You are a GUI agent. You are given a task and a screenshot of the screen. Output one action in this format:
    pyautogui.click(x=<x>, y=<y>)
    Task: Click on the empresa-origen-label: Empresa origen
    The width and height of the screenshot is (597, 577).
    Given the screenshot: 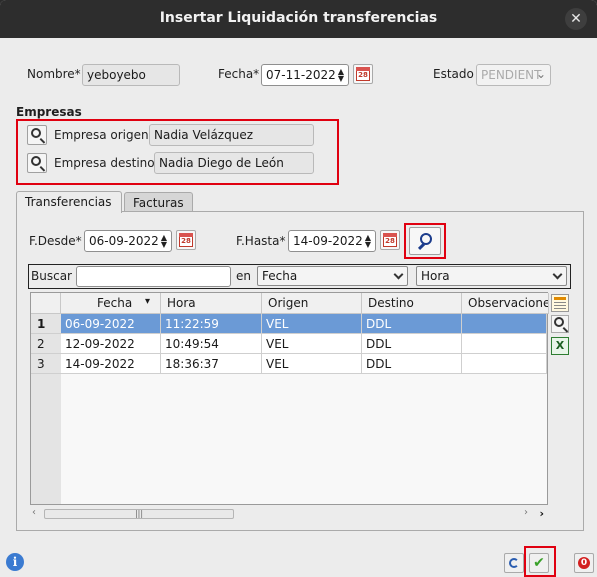 What is the action you would take?
    pyautogui.click(x=101, y=135)
    